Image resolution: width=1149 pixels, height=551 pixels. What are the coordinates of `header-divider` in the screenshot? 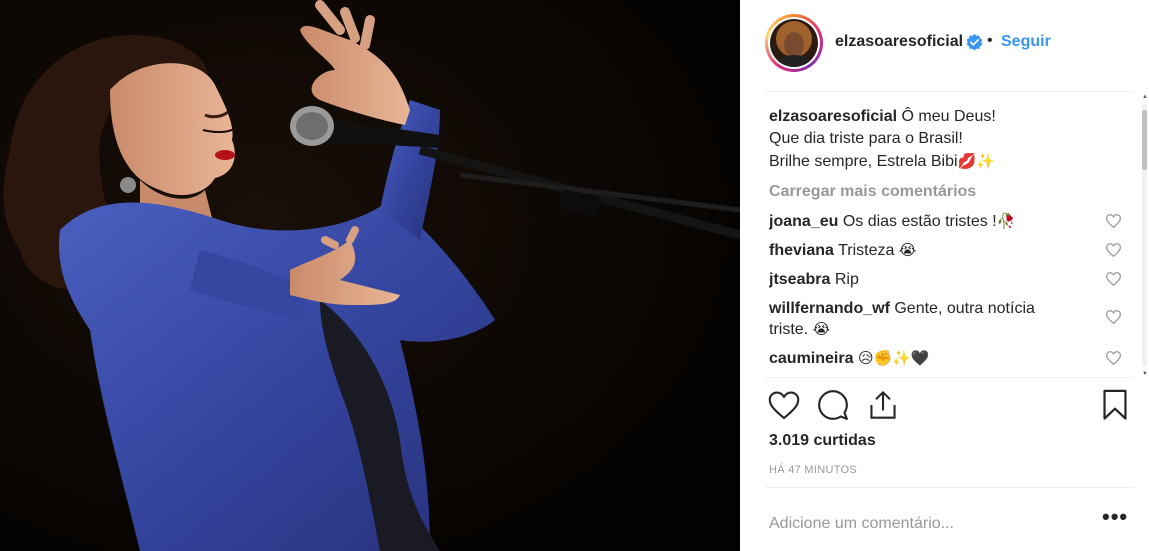 It's located at (949, 91).